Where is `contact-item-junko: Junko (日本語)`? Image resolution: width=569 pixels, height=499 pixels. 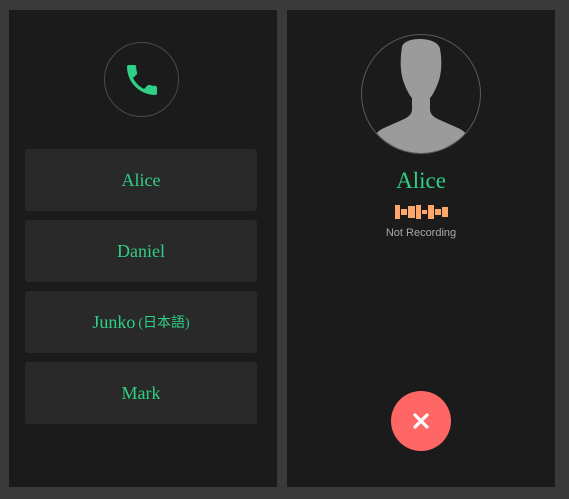
contact-item-junko: Junko (日本語) is located at coordinates (141, 322).